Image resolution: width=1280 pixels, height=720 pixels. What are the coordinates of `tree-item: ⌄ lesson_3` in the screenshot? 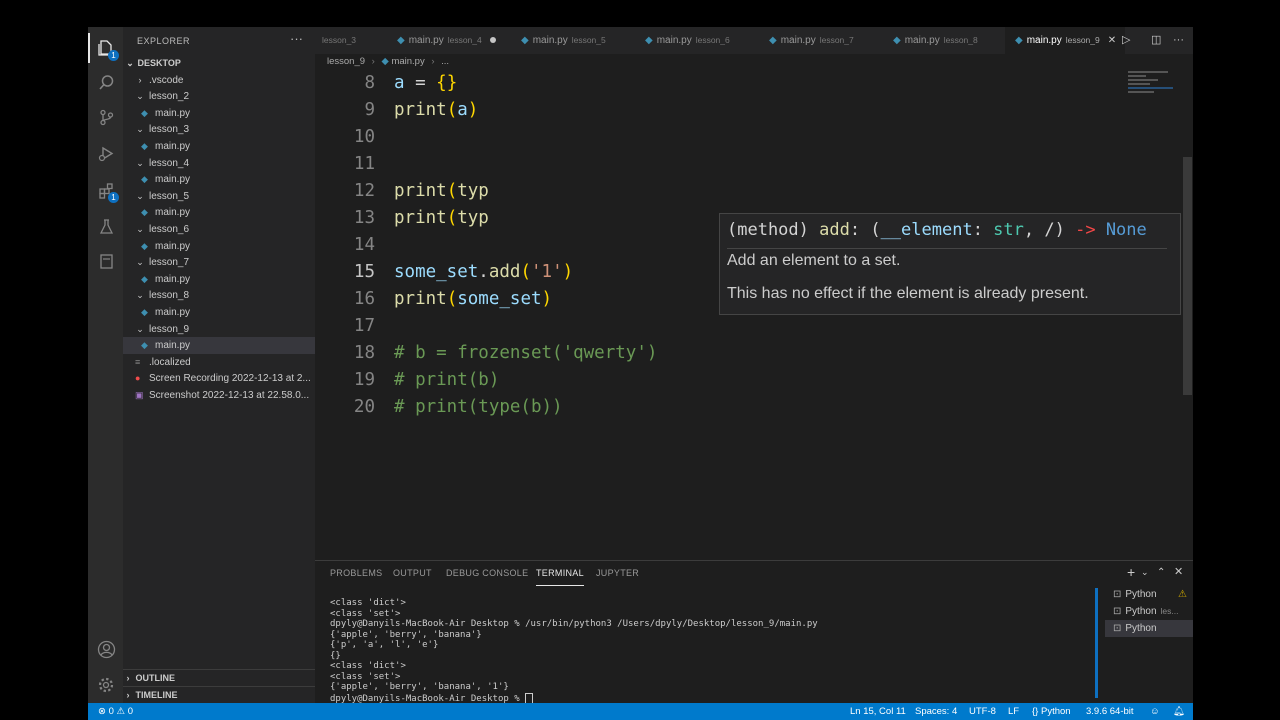 It's located at (219, 129).